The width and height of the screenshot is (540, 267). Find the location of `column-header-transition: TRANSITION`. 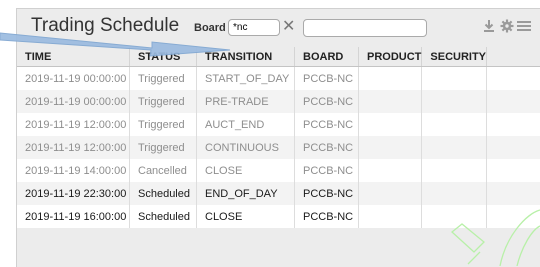

column-header-transition: TRANSITION is located at coordinates (245, 57).